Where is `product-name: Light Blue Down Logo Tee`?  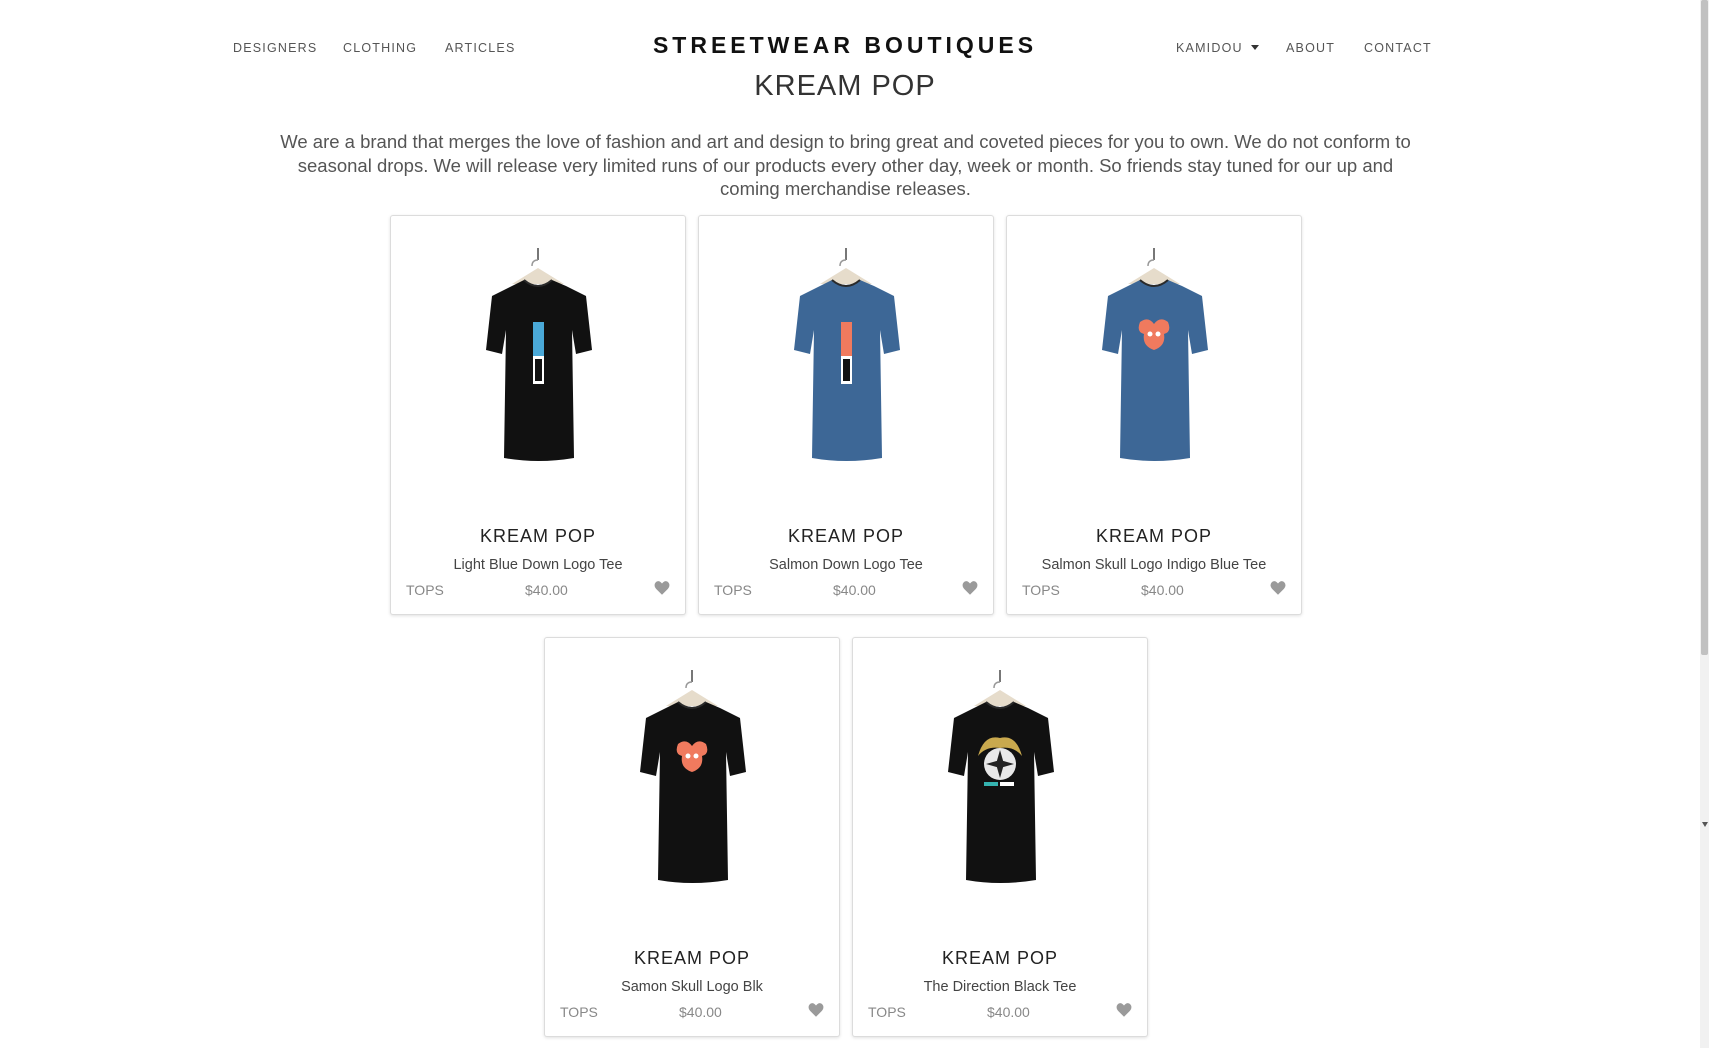
product-name: Light Blue Down Logo Tee is located at coordinates (538, 565).